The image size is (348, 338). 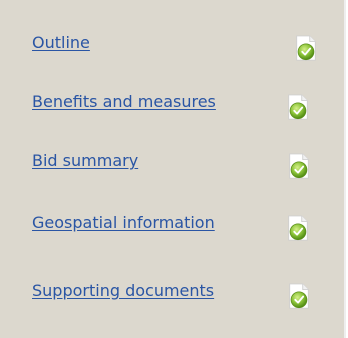 I want to click on nav-item-bid-summary: Bid summary, so click(x=173, y=173).